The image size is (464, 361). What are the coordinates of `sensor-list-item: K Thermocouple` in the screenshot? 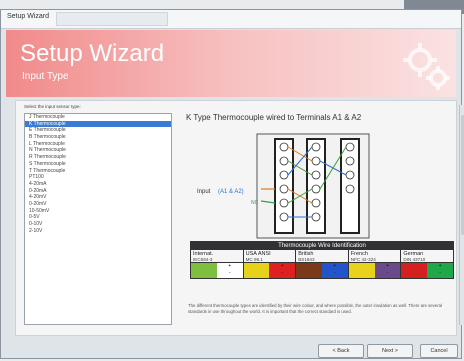 It's located at (98, 124).